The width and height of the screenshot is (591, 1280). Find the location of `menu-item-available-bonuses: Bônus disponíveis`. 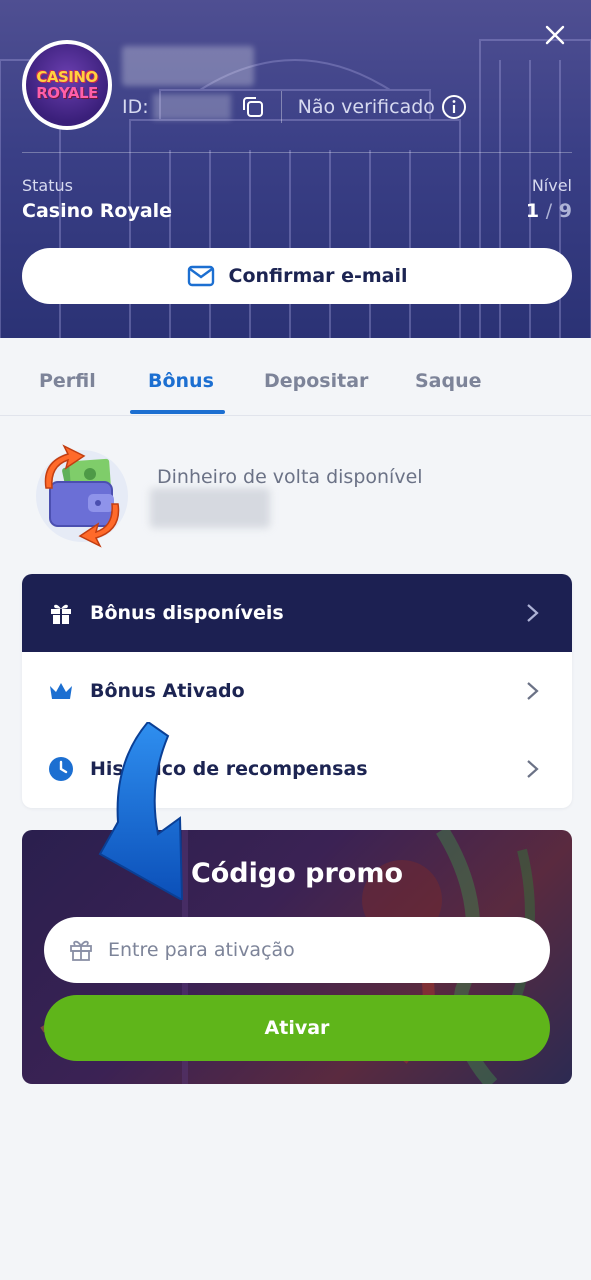

menu-item-available-bonuses: Bônus disponíveis is located at coordinates (297, 613).